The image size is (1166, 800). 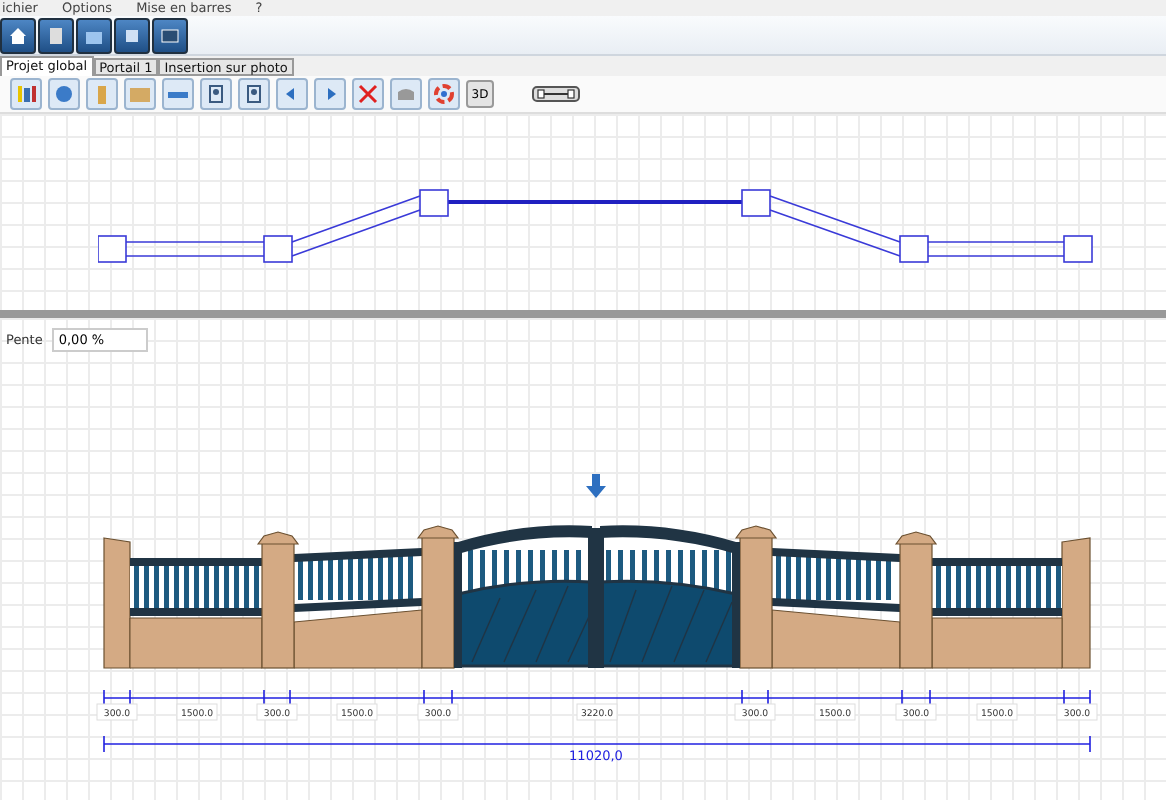 What do you see at coordinates (444, 94) in the screenshot?
I see `color-wheel-icon` at bounding box center [444, 94].